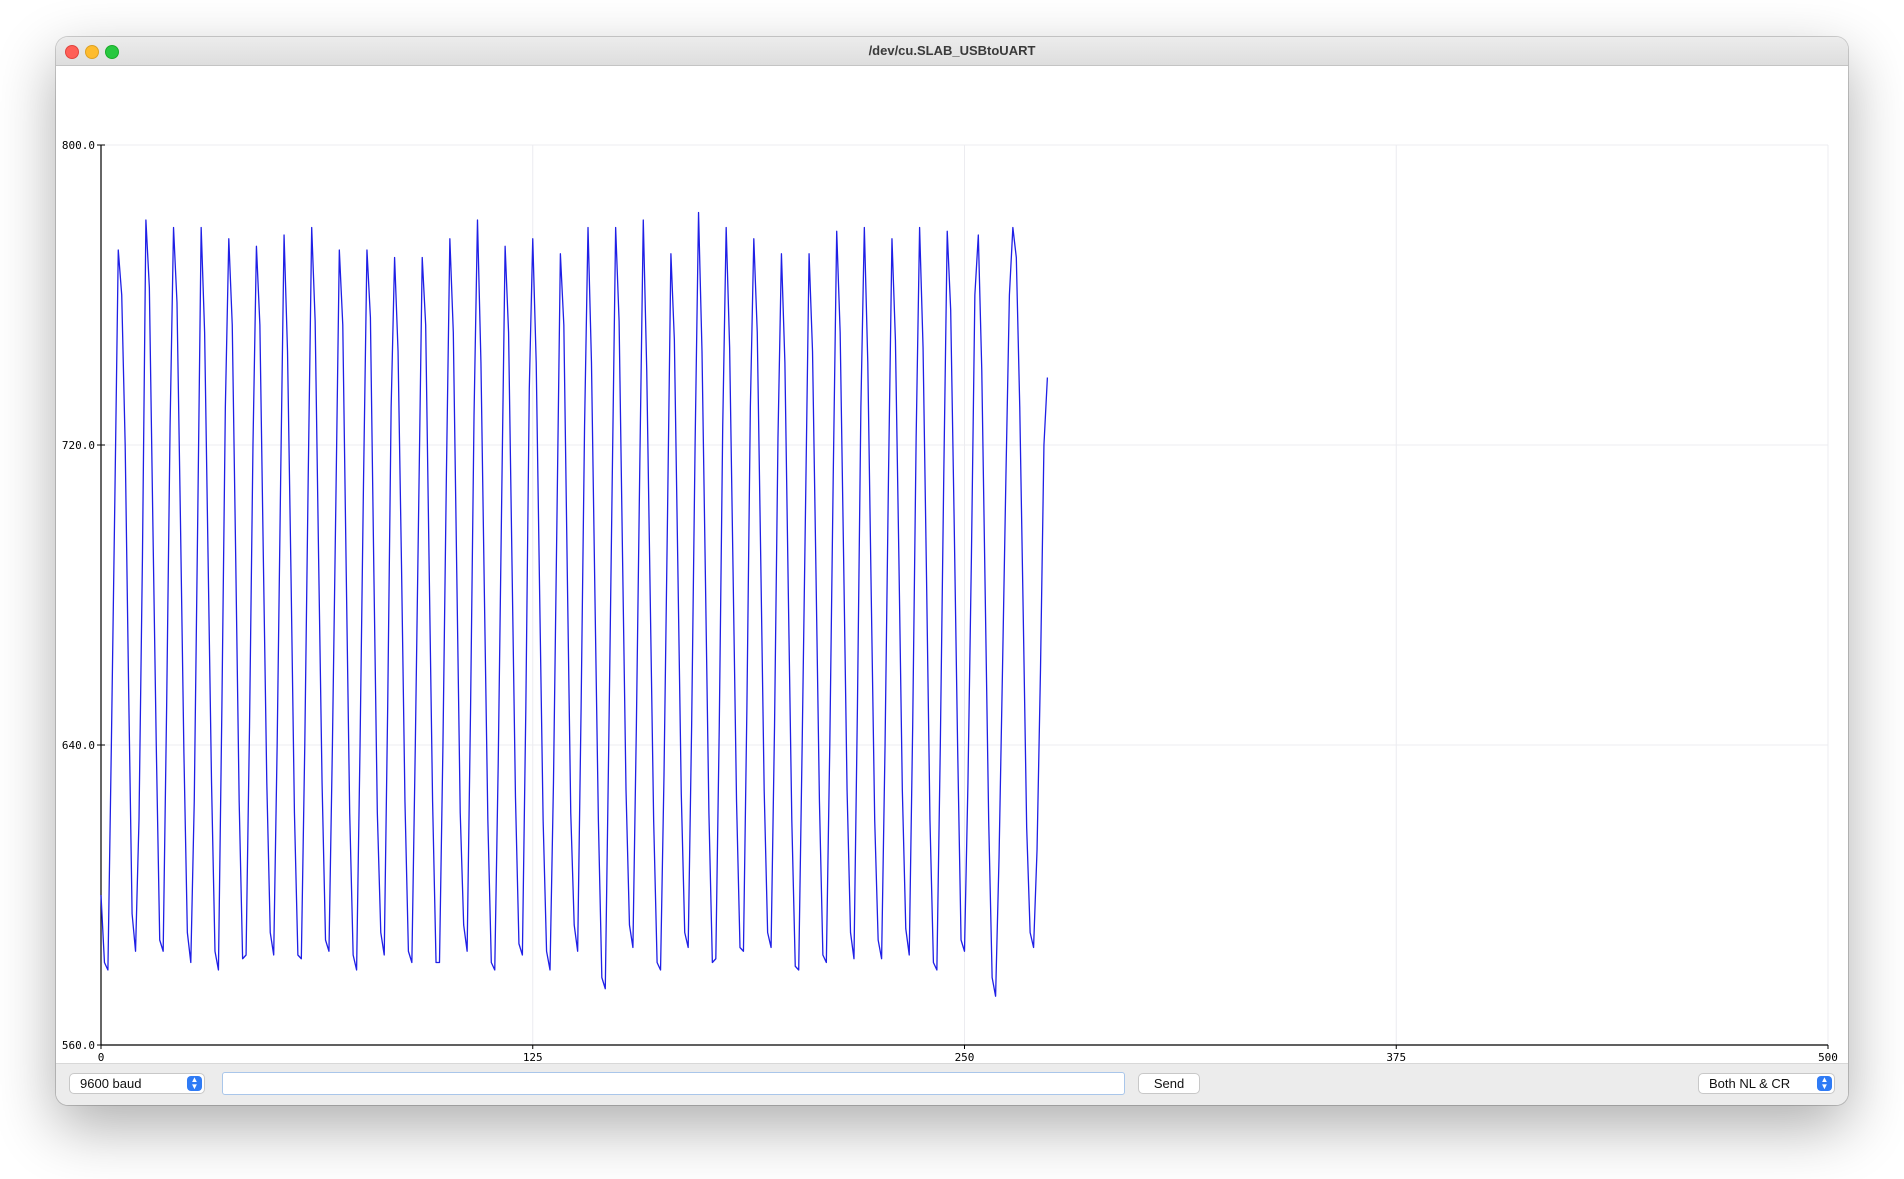  Describe the element at coordinates (111, 1083) in the screenshot. I see `baud-rate-value: 9600 baud` at that location.